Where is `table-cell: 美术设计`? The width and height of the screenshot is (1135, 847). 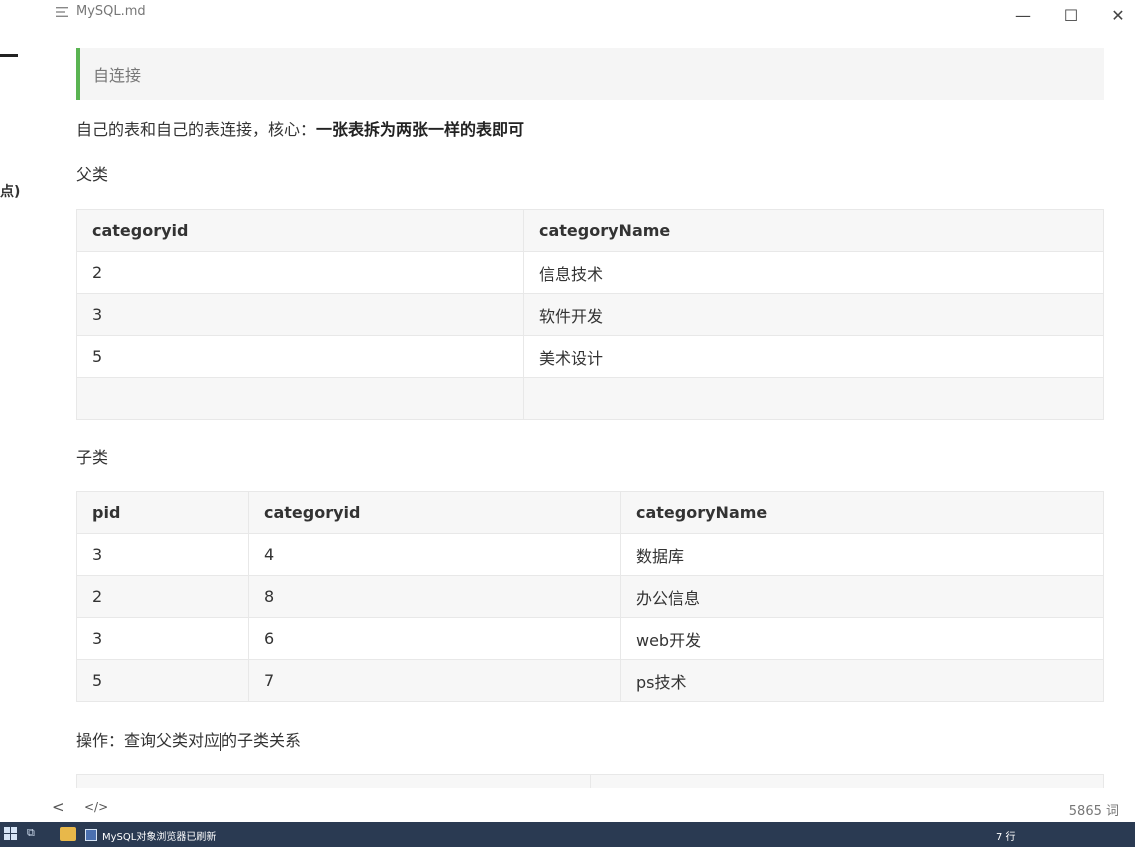
table-cell: 美术设计 is located at coordinates (813, 356).